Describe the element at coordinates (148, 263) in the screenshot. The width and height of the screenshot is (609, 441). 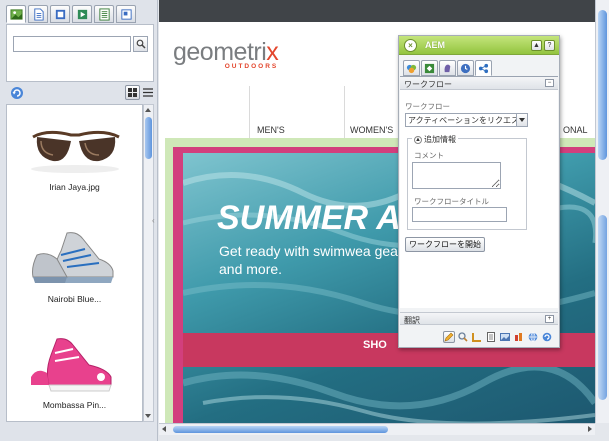
I see `finder-scrollbar` at that location.